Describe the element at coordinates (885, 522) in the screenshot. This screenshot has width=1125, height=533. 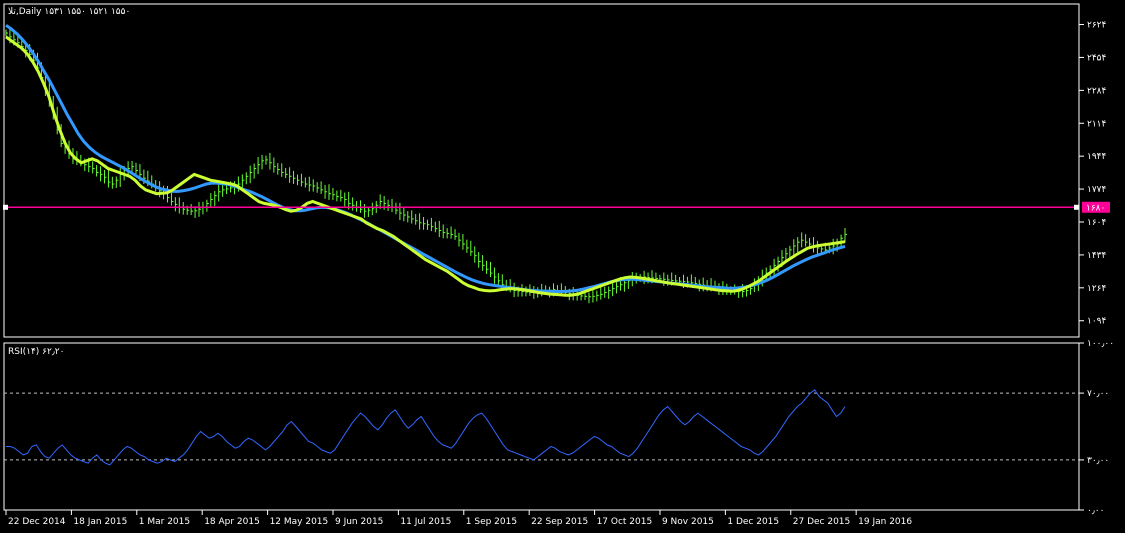
I see `date-tick-label: 19 Jan 2016` at that location.